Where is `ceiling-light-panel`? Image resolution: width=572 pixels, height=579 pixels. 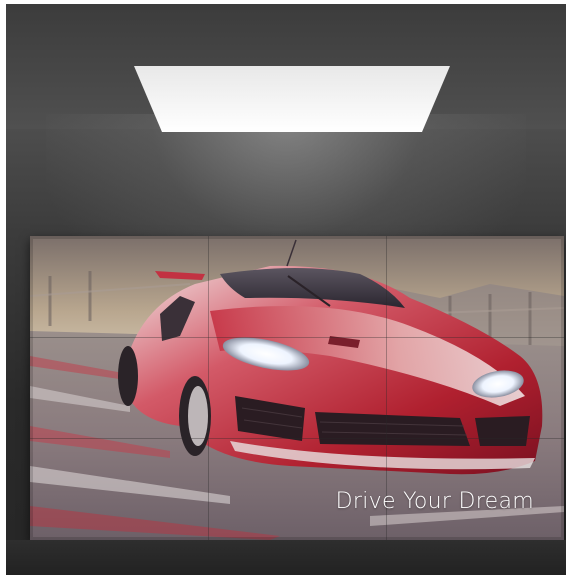
ceiling-light-panel is located at coordinates (292, 99).